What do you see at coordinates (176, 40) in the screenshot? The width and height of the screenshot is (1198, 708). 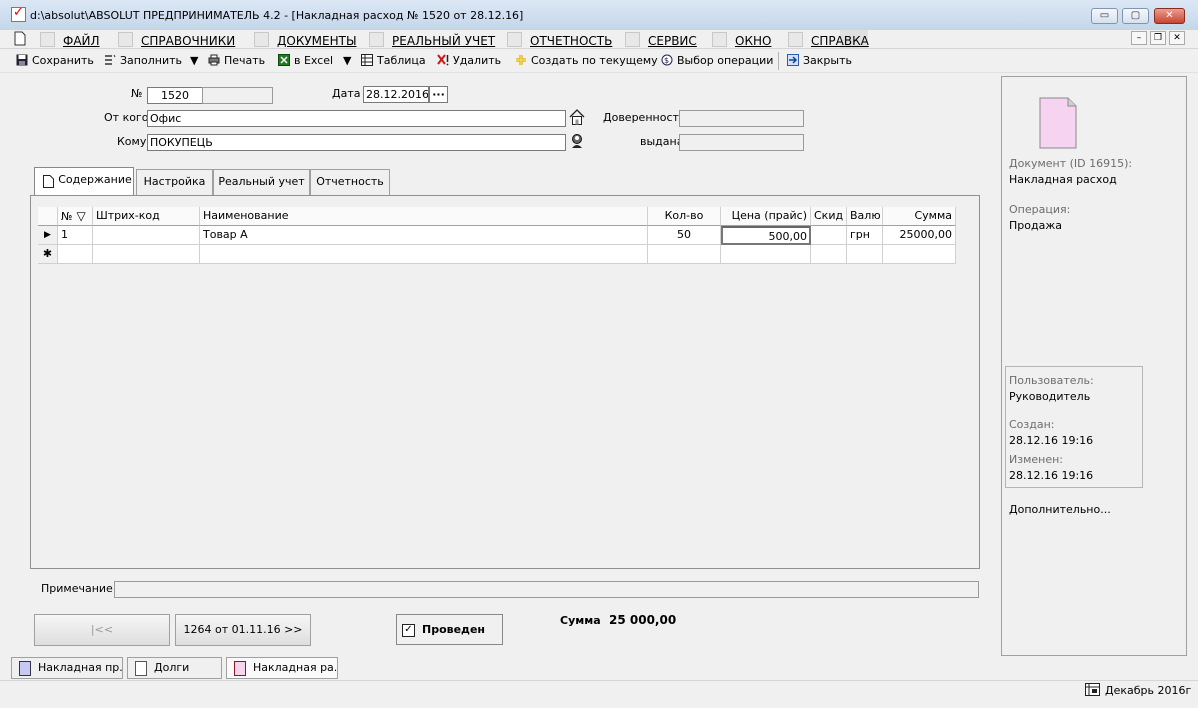 I see `menu-references: СПРАВОЧНИКИ` at bounding box center [176, 40].